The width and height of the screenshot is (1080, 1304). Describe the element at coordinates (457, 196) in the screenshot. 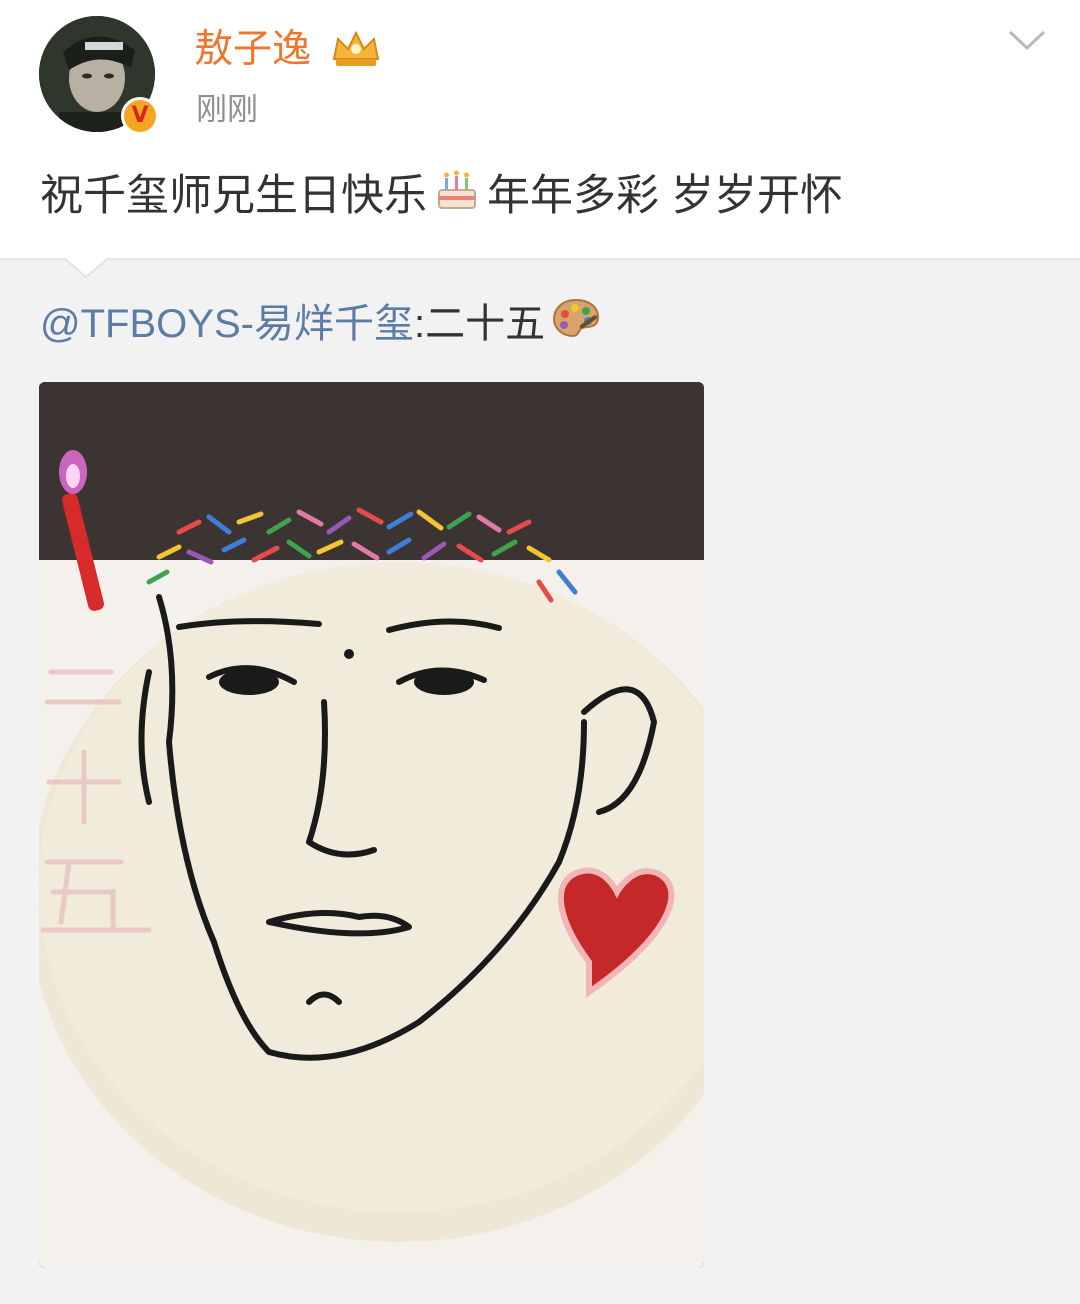

I see `birthday-cake-icon` at that location.